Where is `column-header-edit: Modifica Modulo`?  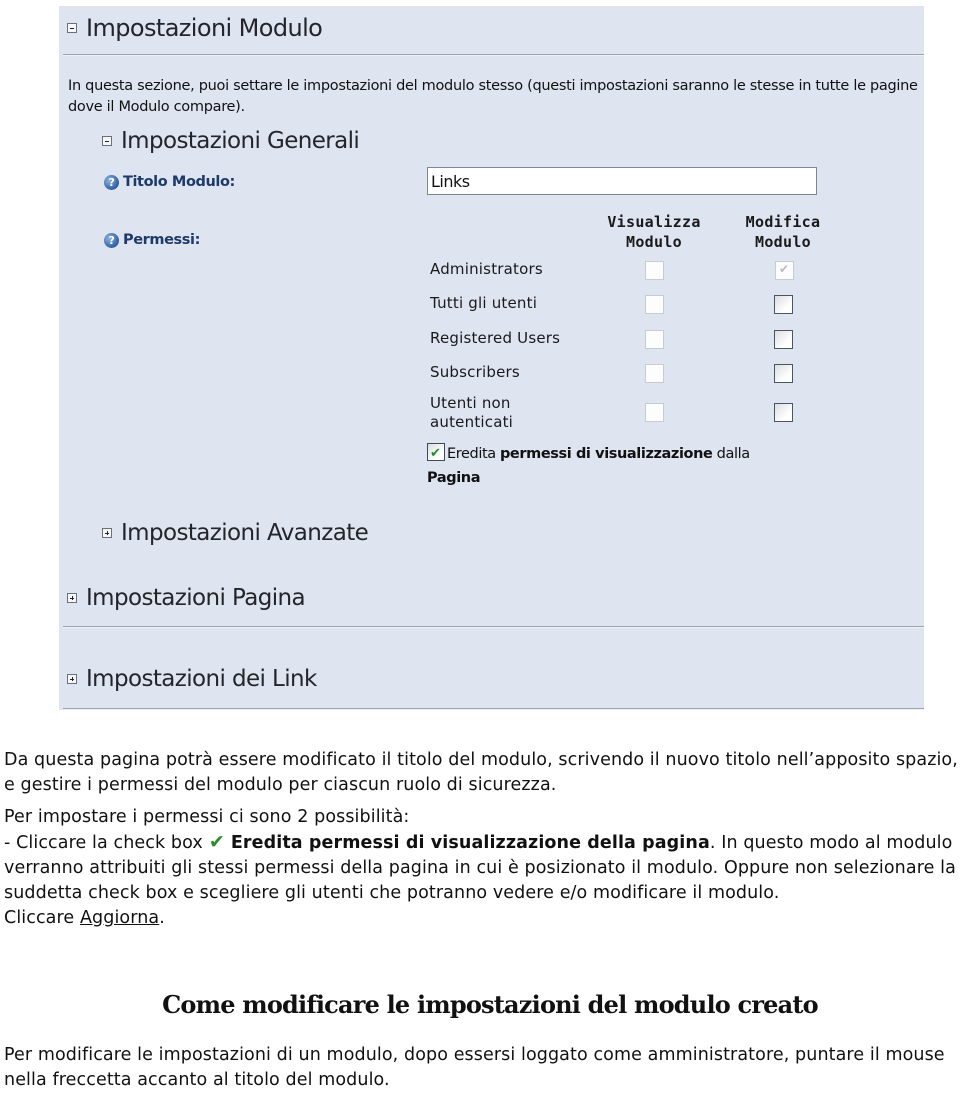 column-header-edit: Modifica Modulo is located at coordinates (783, 232).